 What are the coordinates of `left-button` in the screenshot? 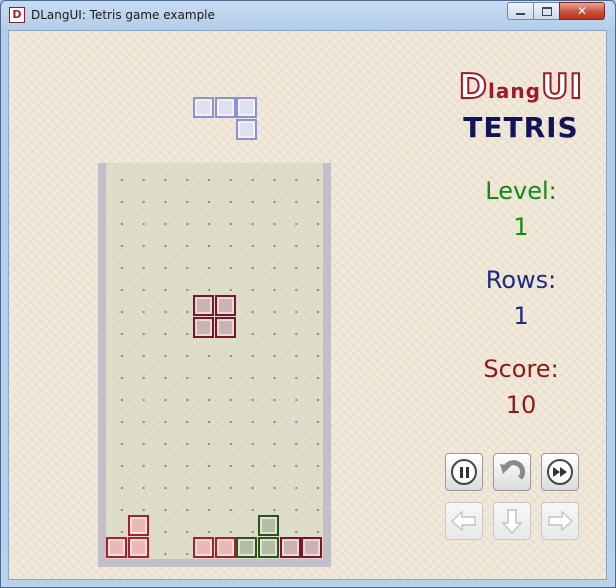 It's located at (464, 521).